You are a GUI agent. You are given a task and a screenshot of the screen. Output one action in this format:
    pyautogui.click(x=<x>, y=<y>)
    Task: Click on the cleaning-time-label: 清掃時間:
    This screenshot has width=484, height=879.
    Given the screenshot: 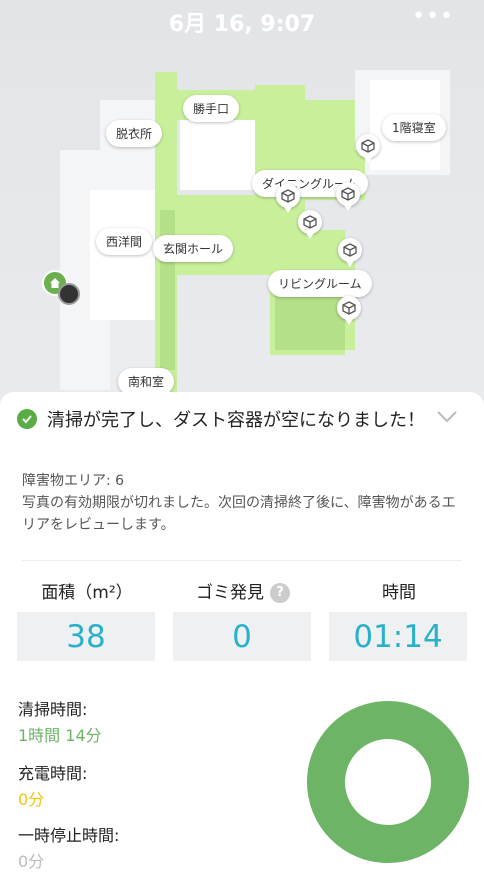 What is the action you would take?
    pyautogui.click(x=53, y=709)
    